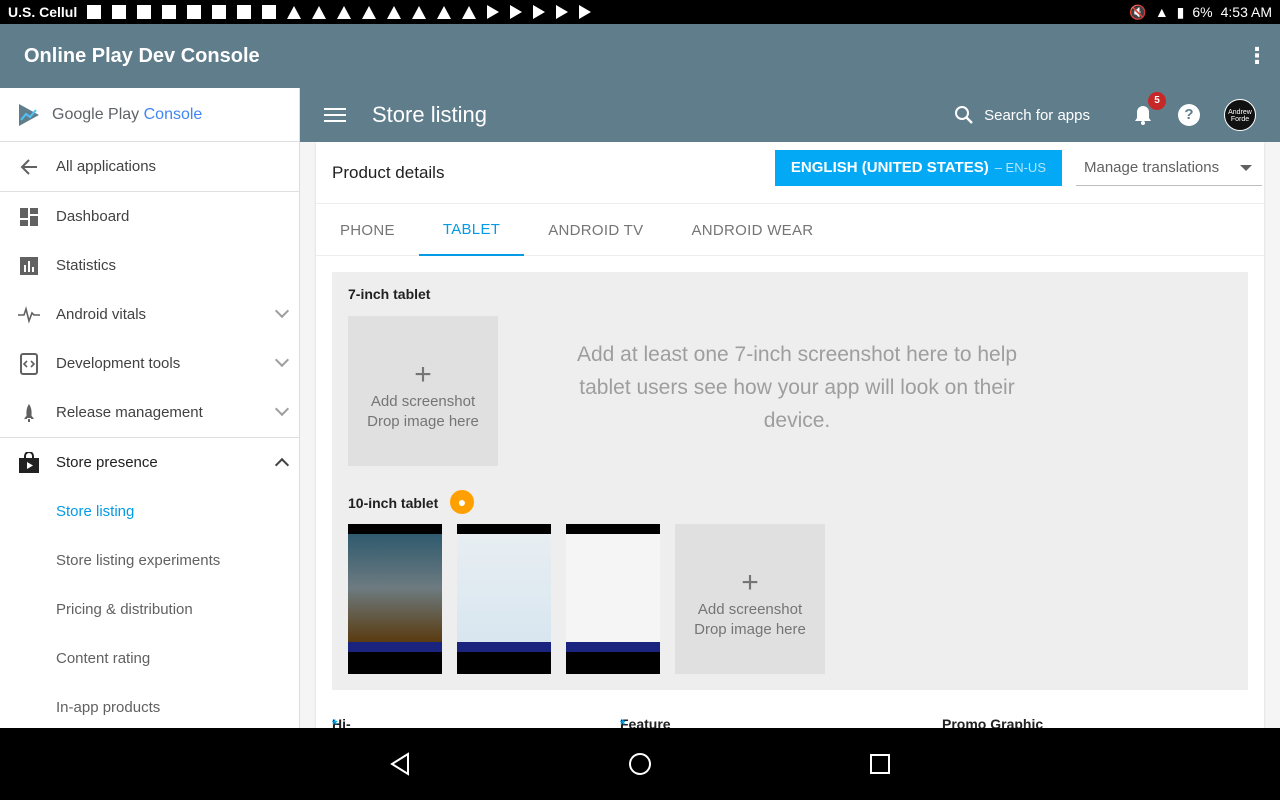 Image resolution: width=1280 pixels, height=800 pixels. I want to click on app-bar: Online Play Dev Console ⋮, so click(640, 56).